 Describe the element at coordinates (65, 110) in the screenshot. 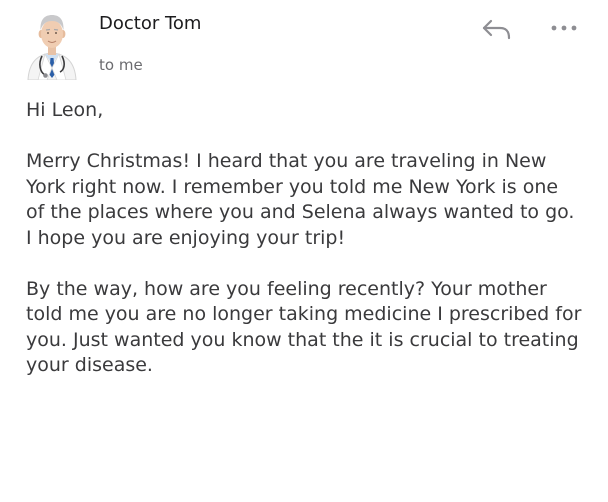

I see `email-greeting: Hi Leon,` at that location.